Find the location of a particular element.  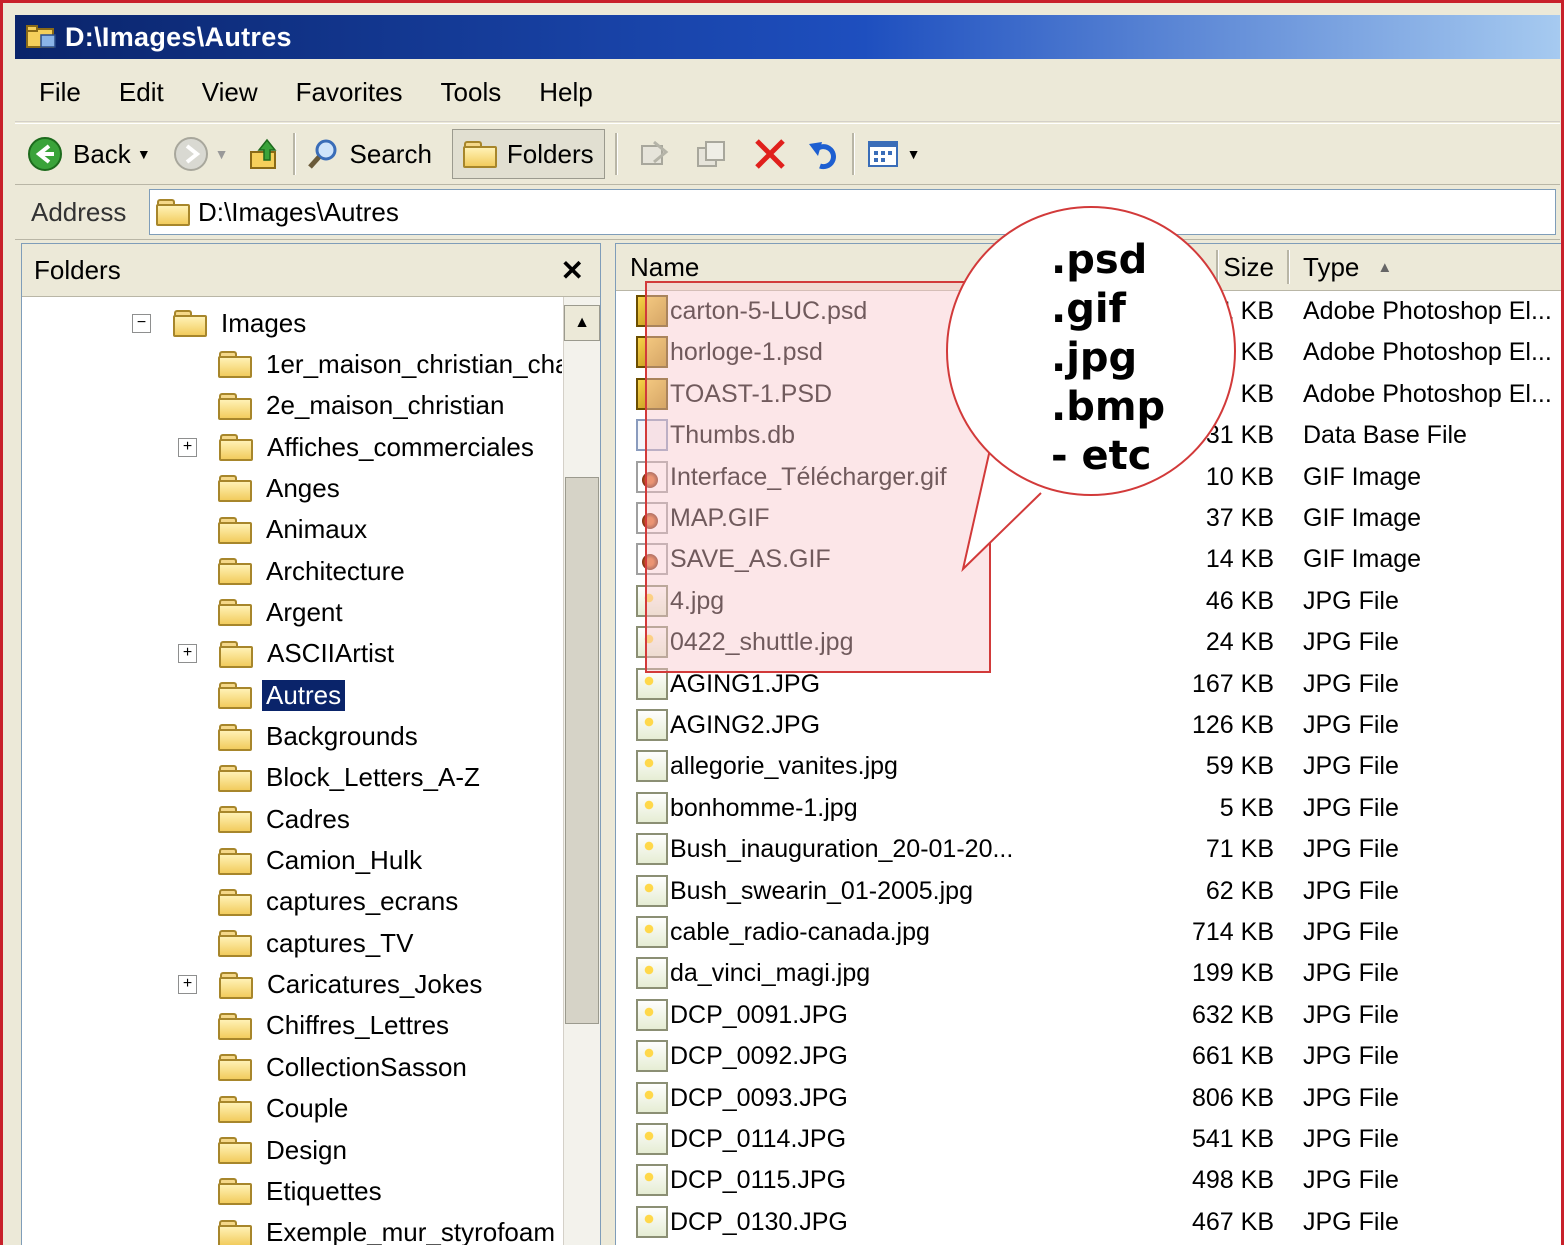

menu-help: Help is located at coordinates (565, 92).